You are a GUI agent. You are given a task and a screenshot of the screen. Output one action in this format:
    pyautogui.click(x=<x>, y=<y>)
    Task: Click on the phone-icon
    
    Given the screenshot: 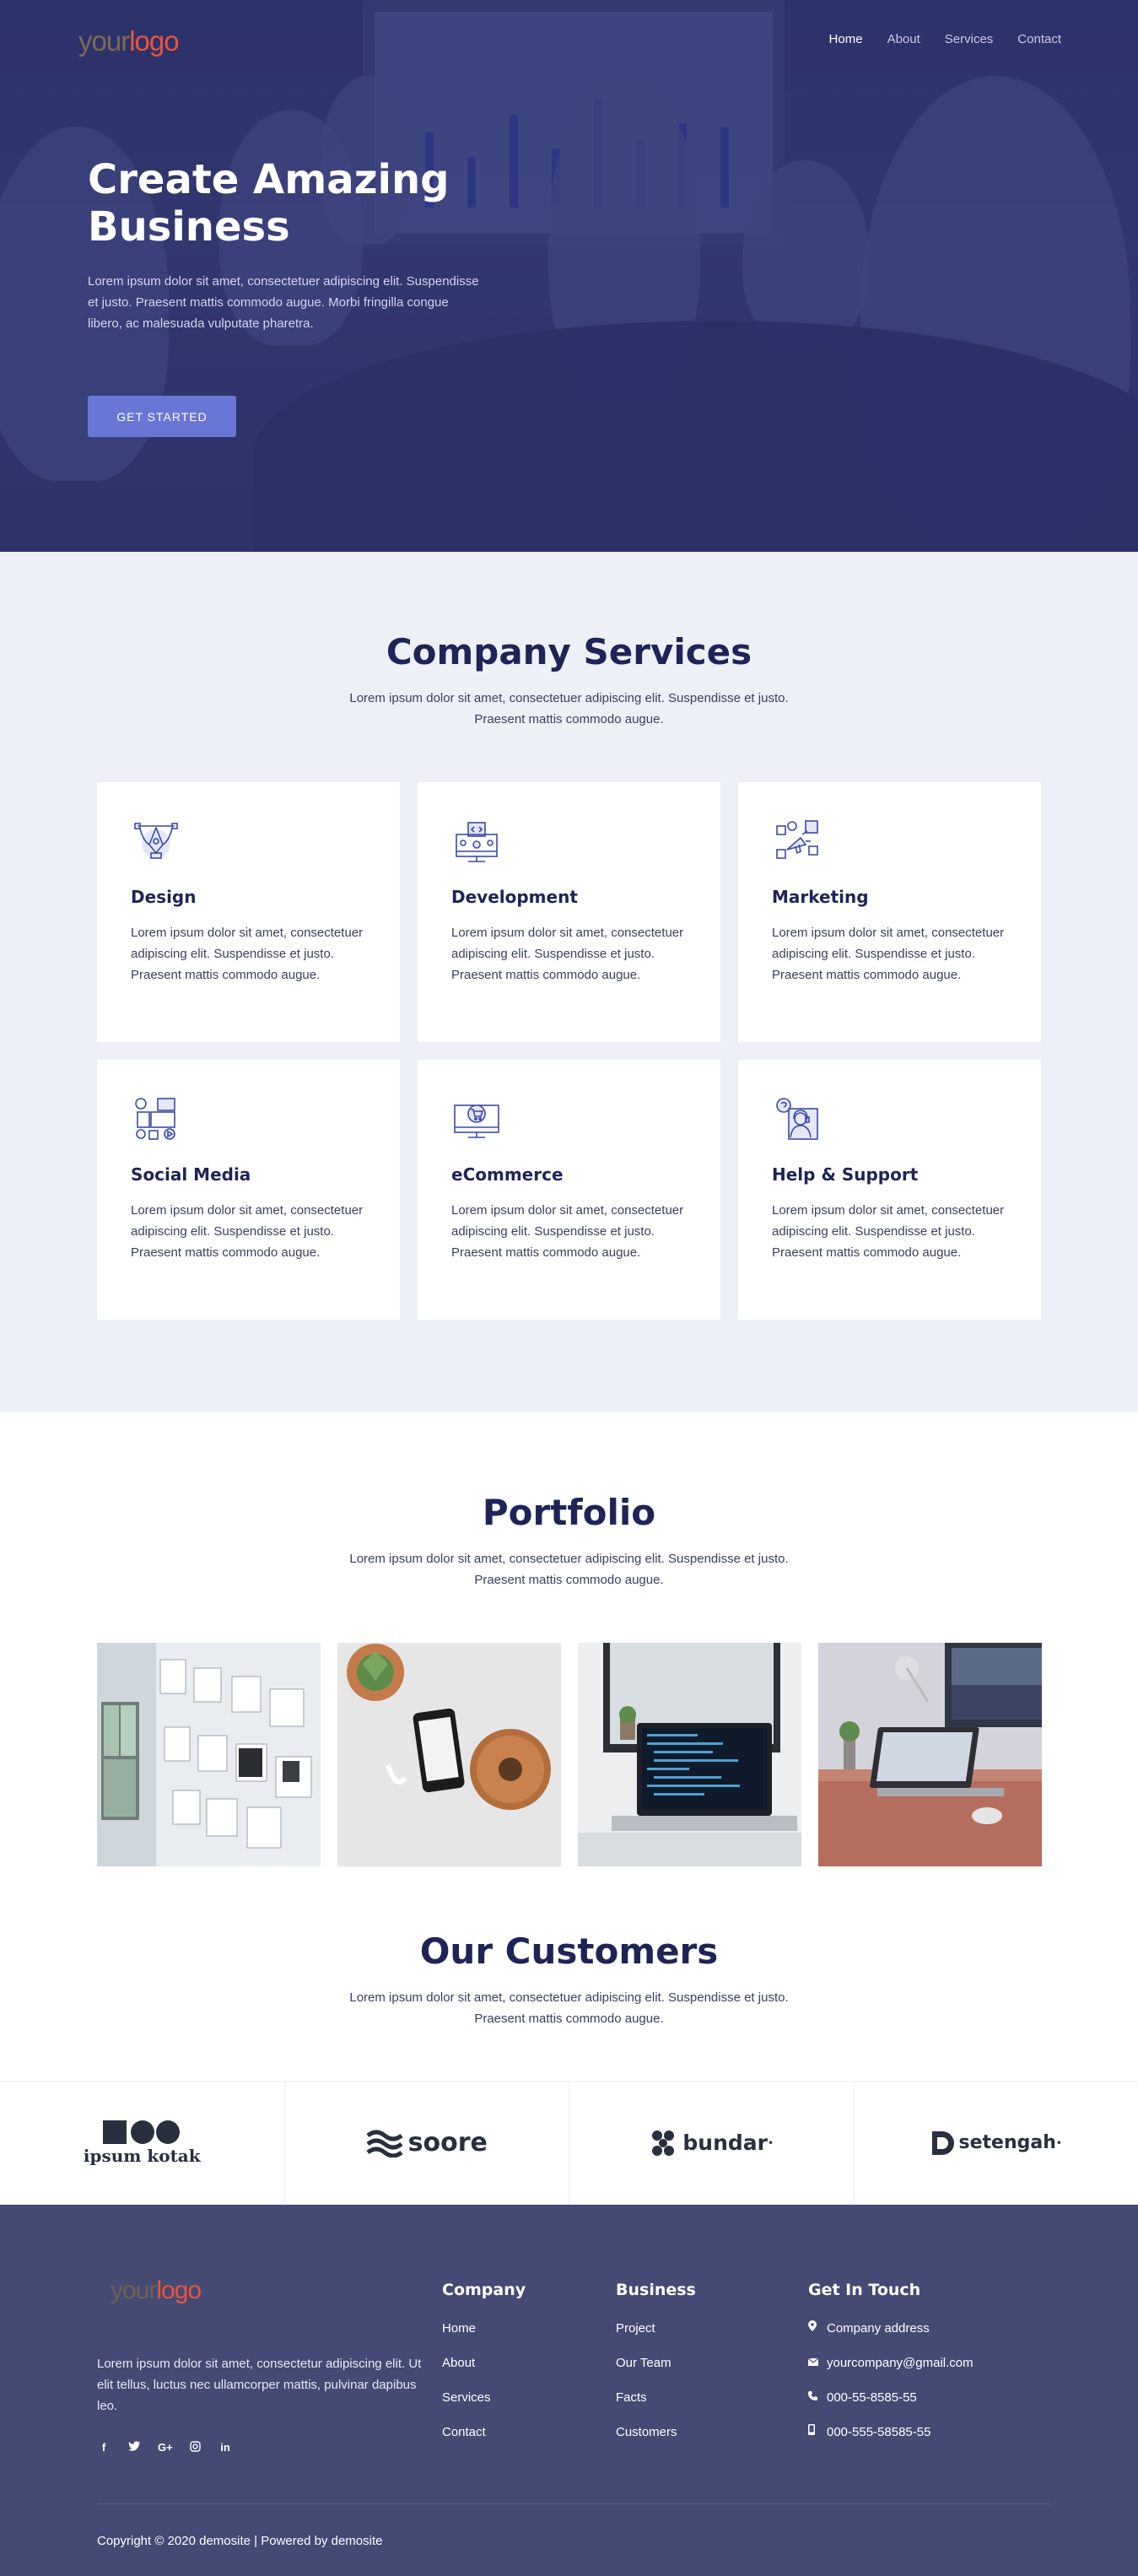 What is the action you would take?
    pyautogui.click(x=817, y=2397)
    